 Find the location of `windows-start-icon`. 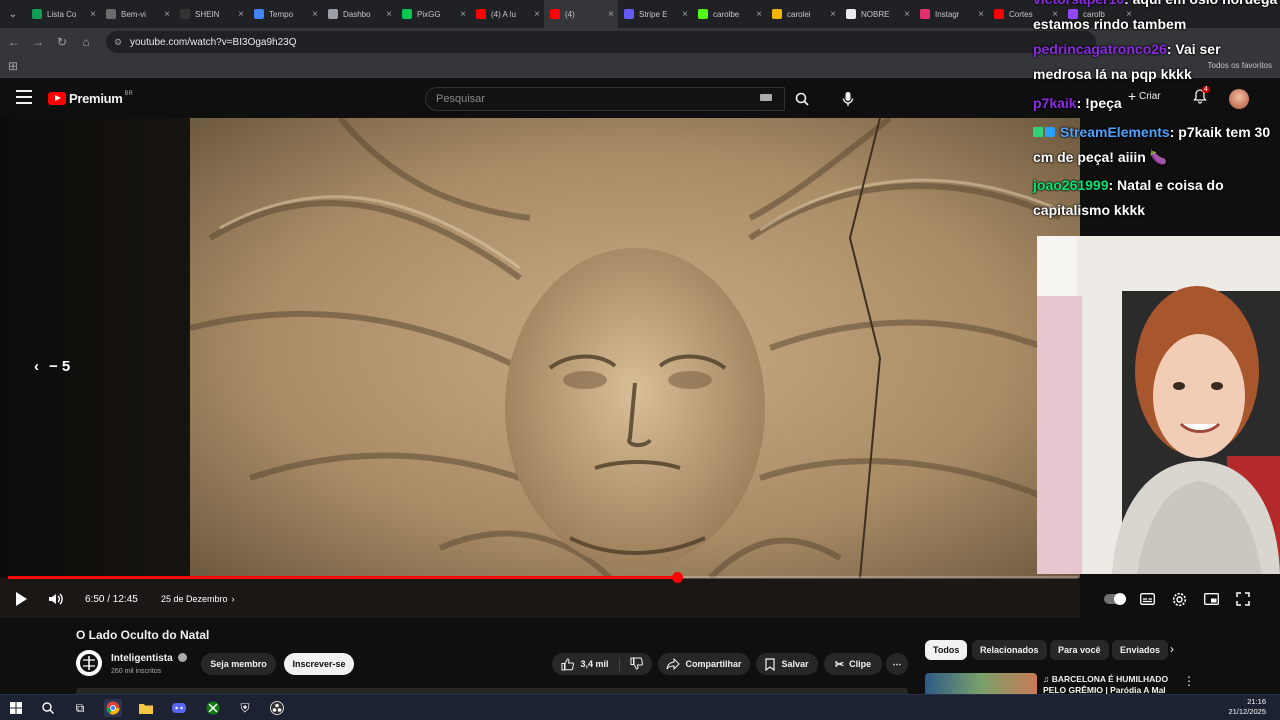

windows-start-icon is located at coordinates (16, 708).